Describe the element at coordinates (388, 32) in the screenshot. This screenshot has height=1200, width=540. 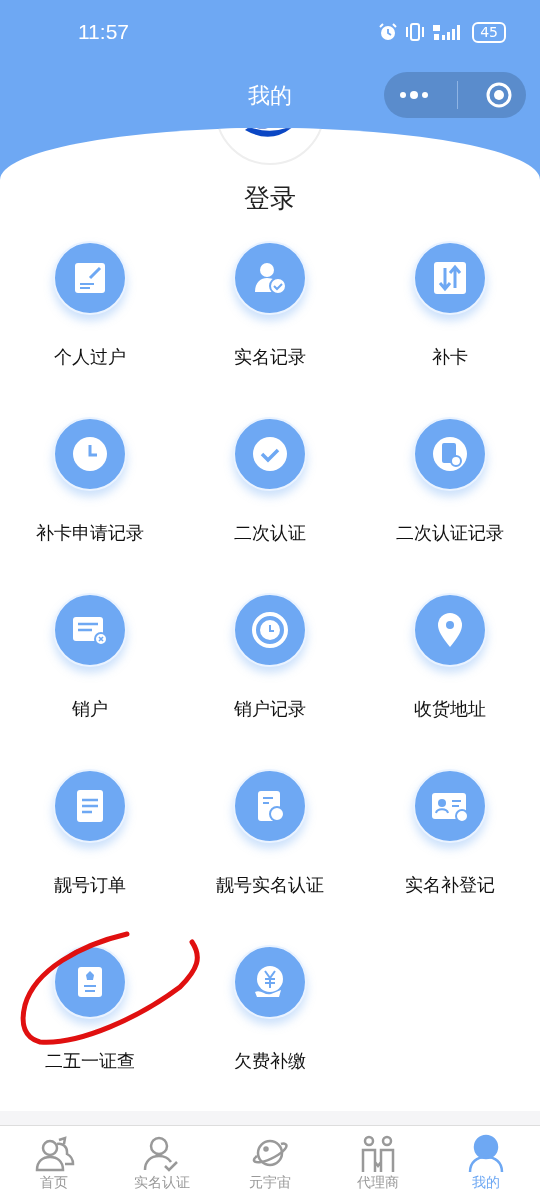
I see `alarm-icon` at that location.